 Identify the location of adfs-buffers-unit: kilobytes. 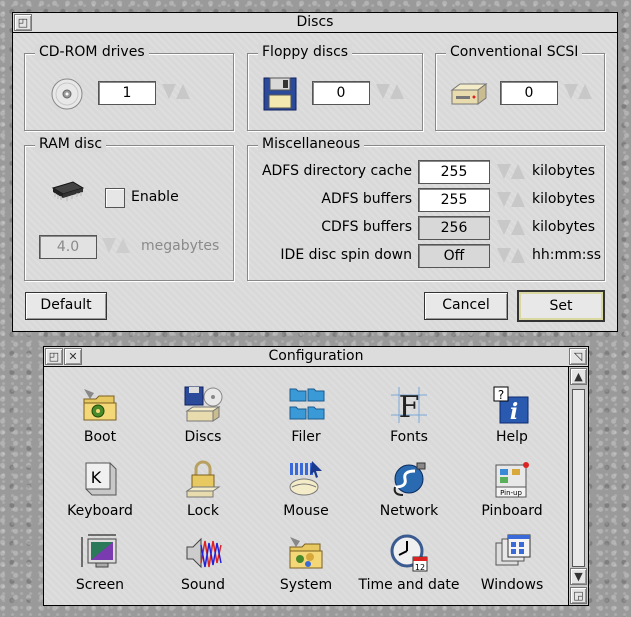
(564, 199).